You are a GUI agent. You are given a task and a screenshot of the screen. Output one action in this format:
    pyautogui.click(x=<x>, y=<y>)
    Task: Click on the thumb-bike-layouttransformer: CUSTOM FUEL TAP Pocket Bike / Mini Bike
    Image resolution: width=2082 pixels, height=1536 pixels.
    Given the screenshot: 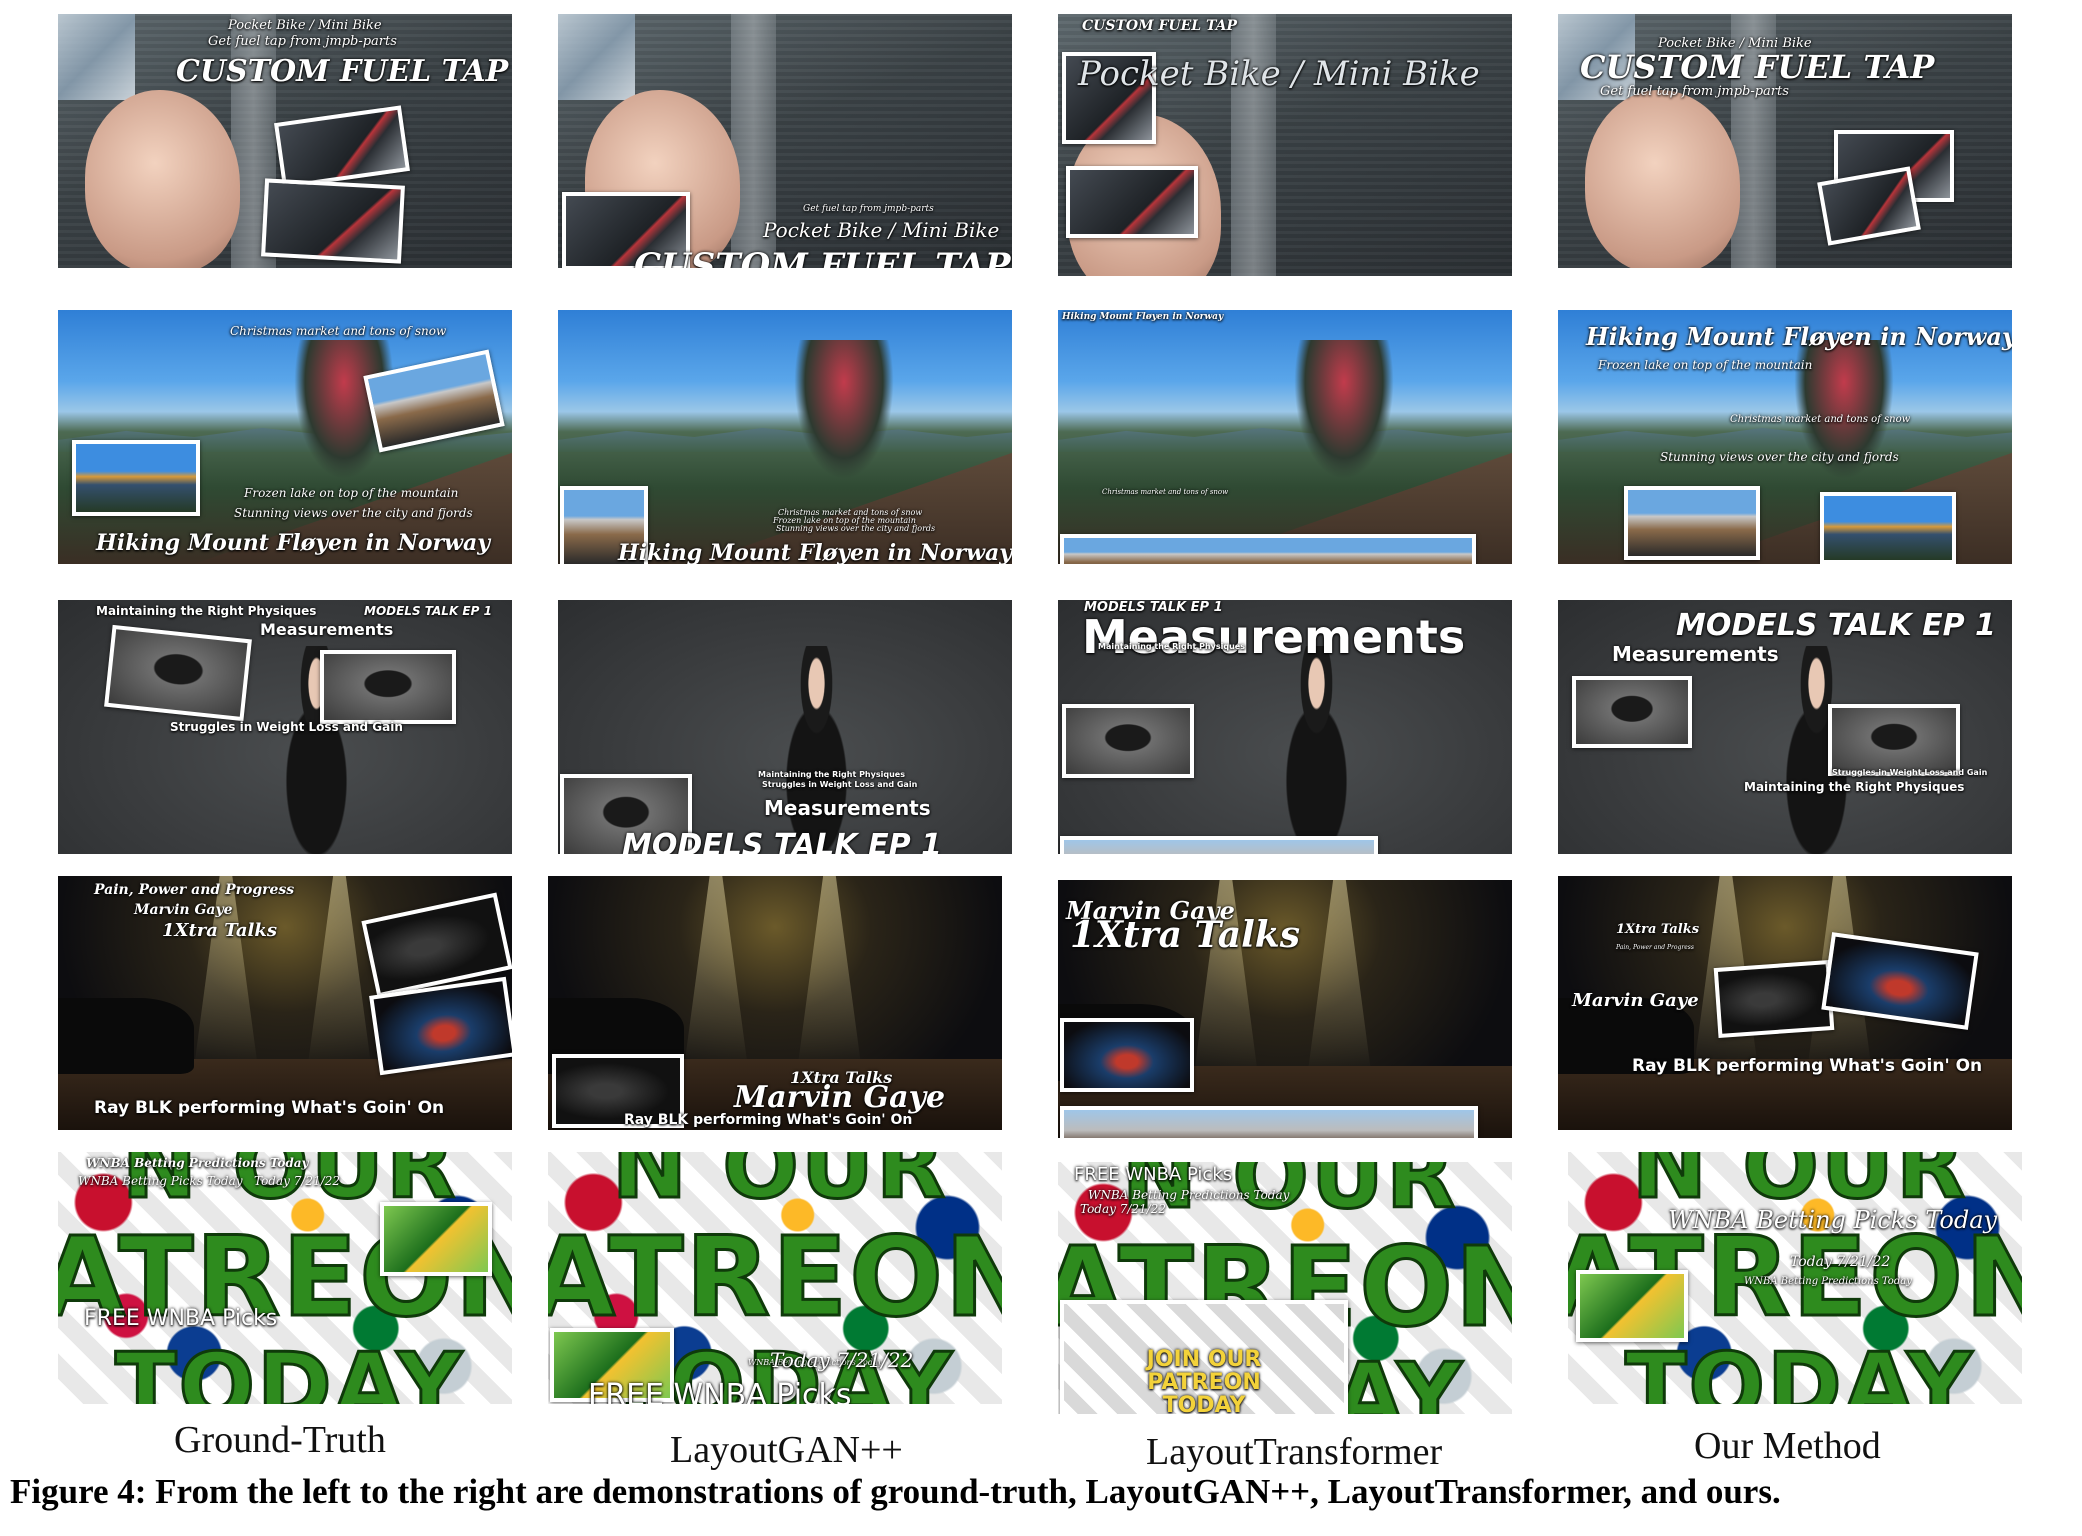 What is the action you would take?
    pyautogui.click(x=1285, y=145)
    